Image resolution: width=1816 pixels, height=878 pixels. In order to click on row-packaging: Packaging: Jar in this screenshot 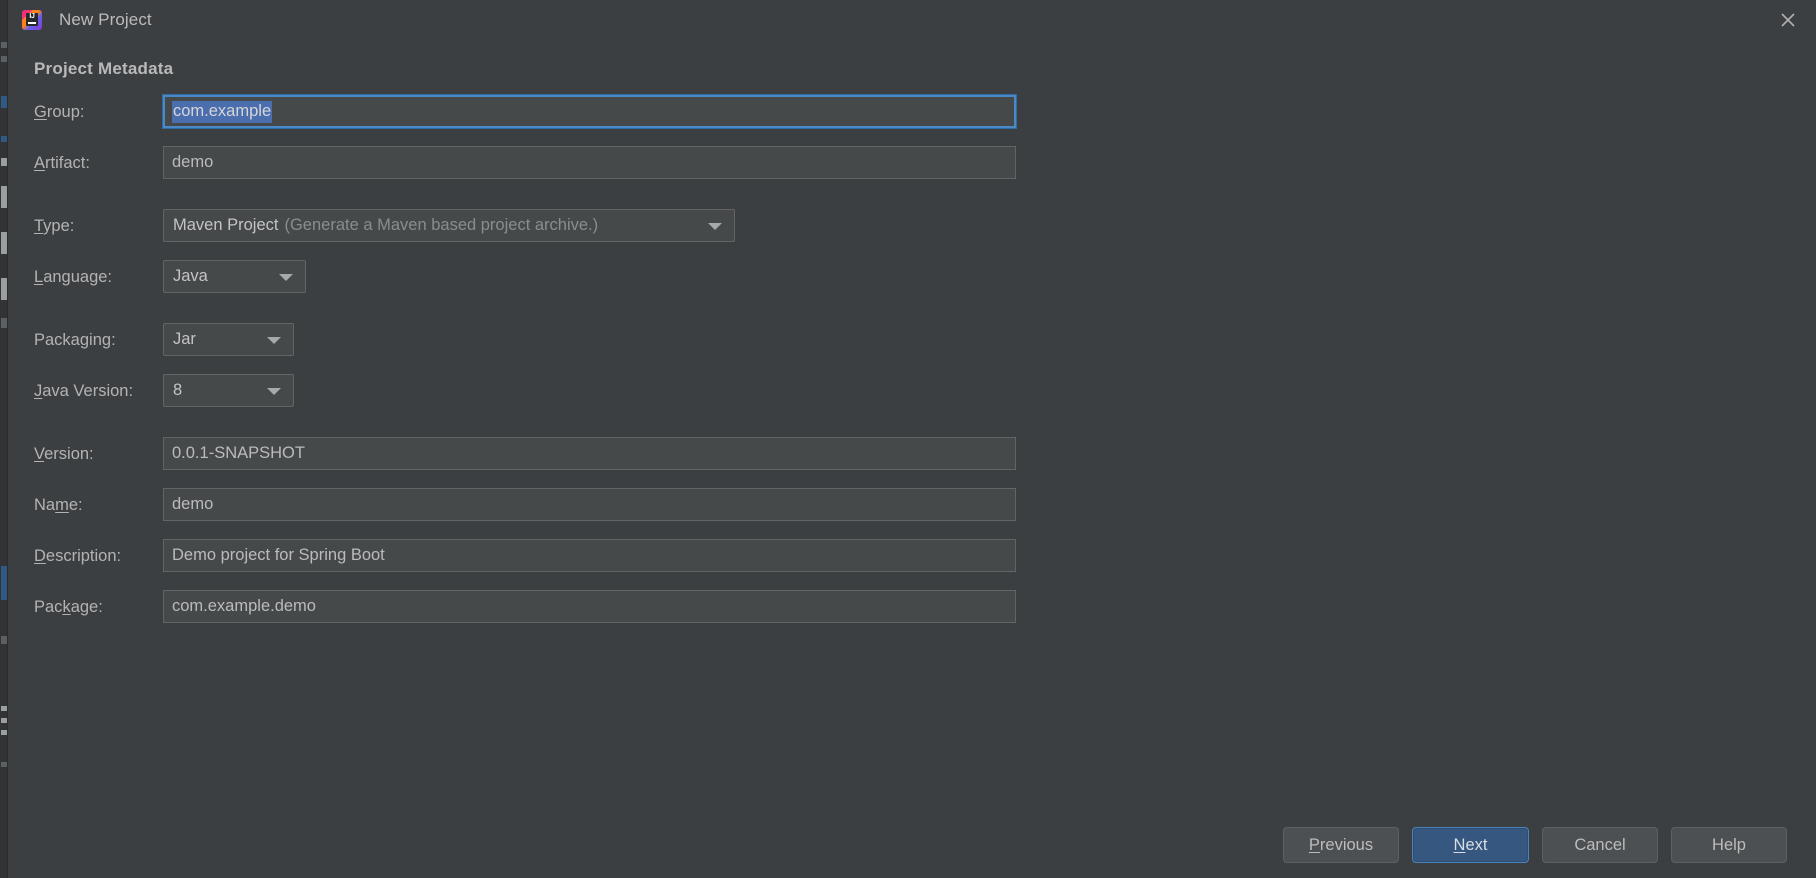, I will do `click(558, 340)`.